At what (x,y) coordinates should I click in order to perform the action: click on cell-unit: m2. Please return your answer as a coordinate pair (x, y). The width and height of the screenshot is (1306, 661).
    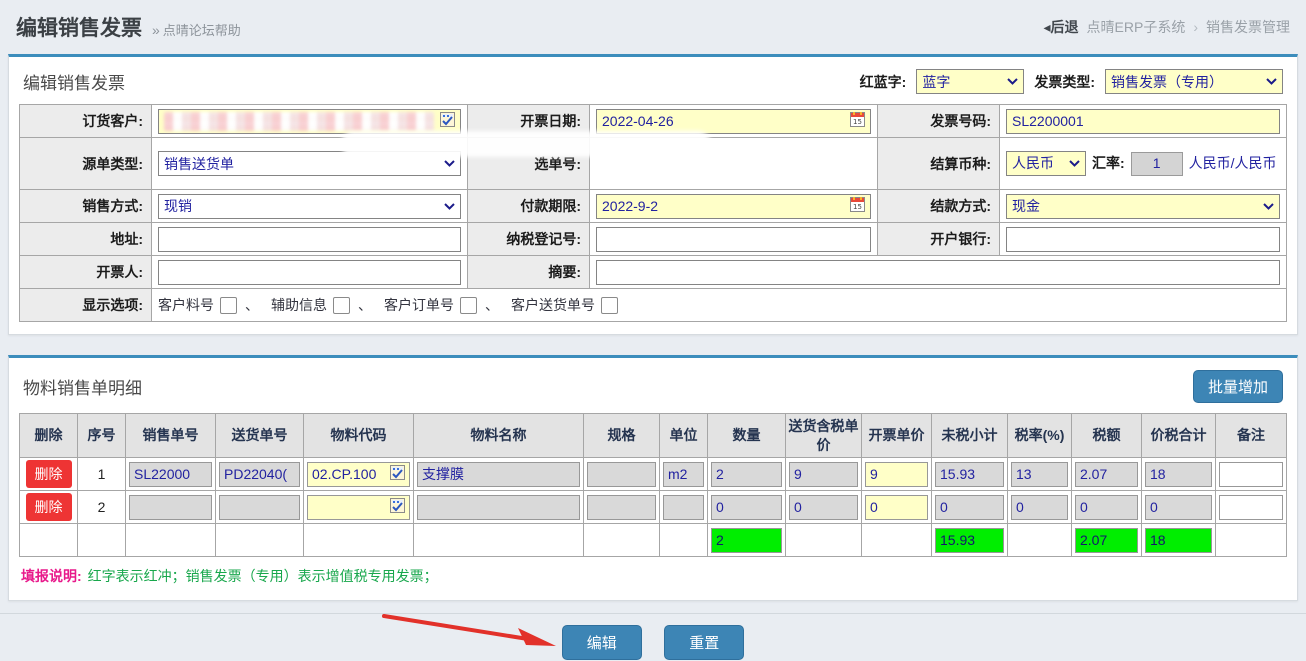
    Looking at the image, I should click on (683, 474).